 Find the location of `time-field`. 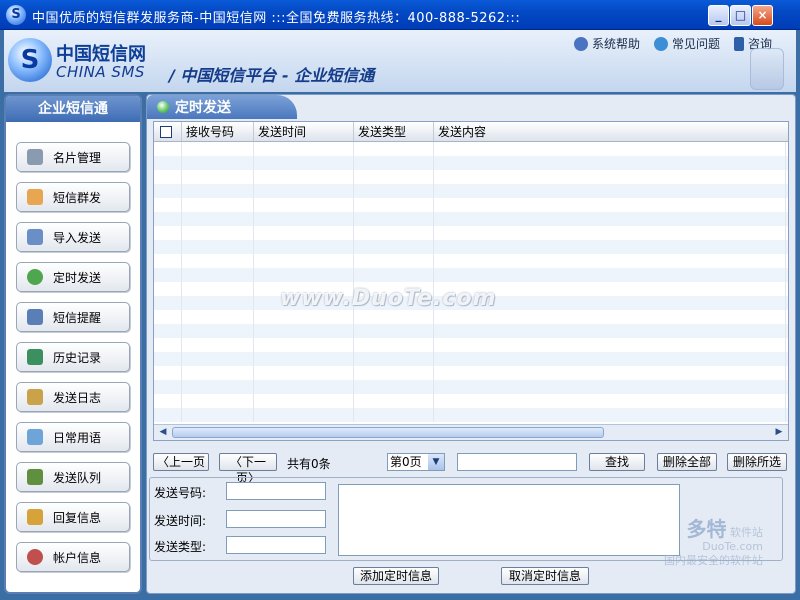

time-field is located at coordinates (276, 519).